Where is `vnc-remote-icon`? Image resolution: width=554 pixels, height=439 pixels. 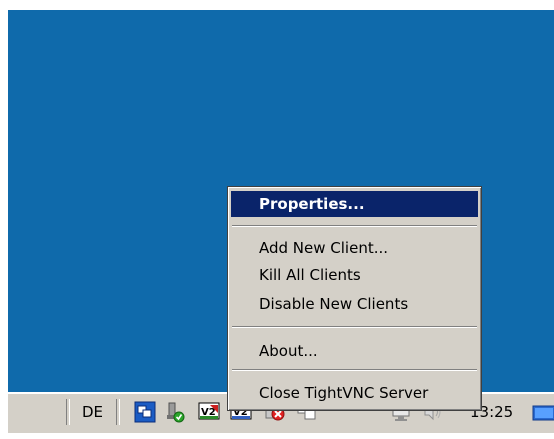
vnc-remote-icon is located at coordinates (175, 412).